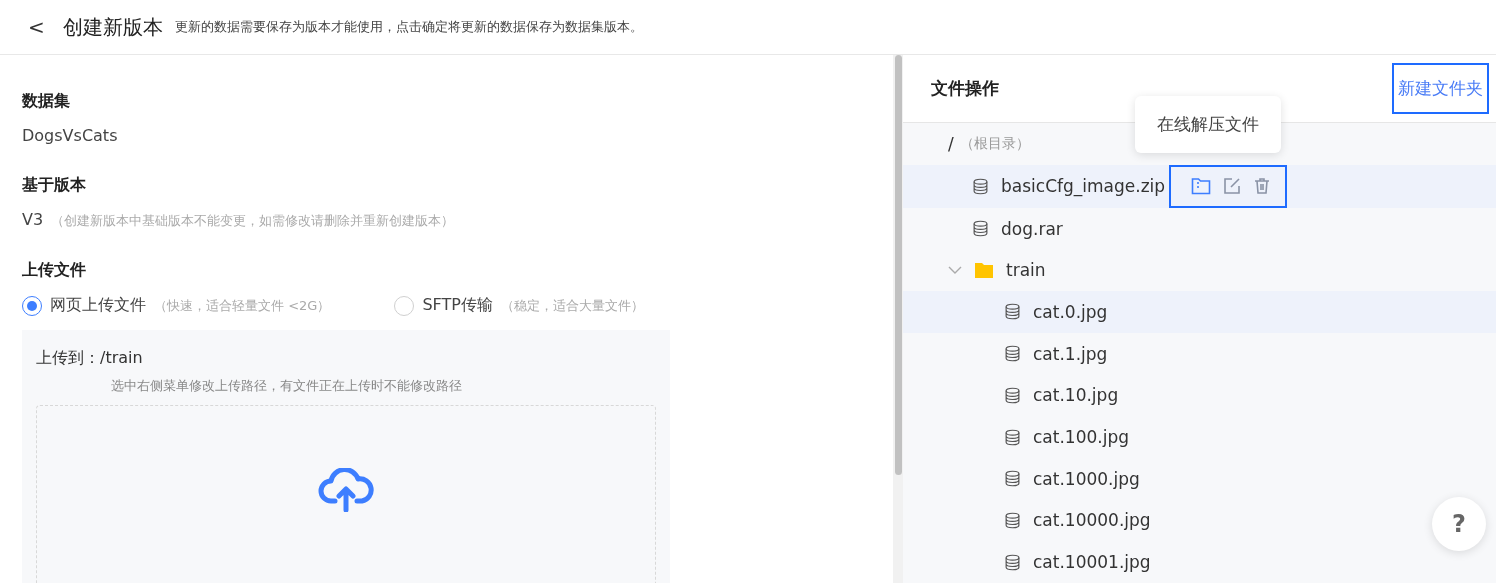  Describe the element at coordinates (1459, 524) in the screenshot. I see `help-button: ?` at that location.